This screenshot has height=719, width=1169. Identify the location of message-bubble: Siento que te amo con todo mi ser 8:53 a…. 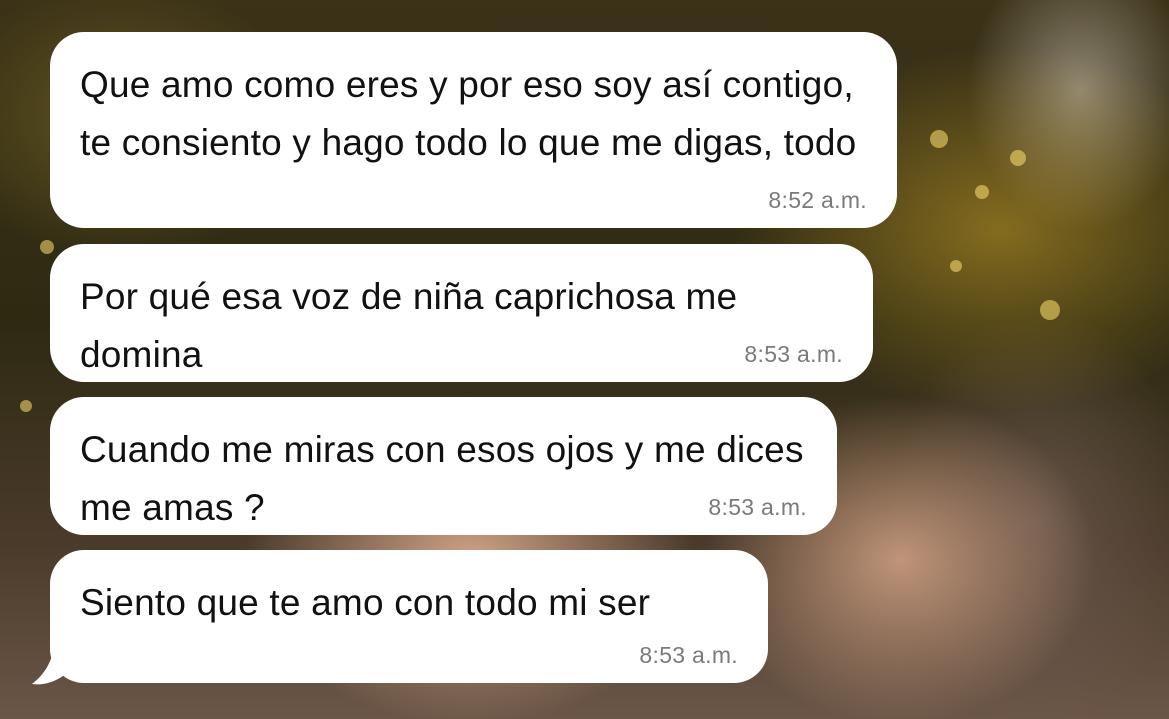
(409, 616).